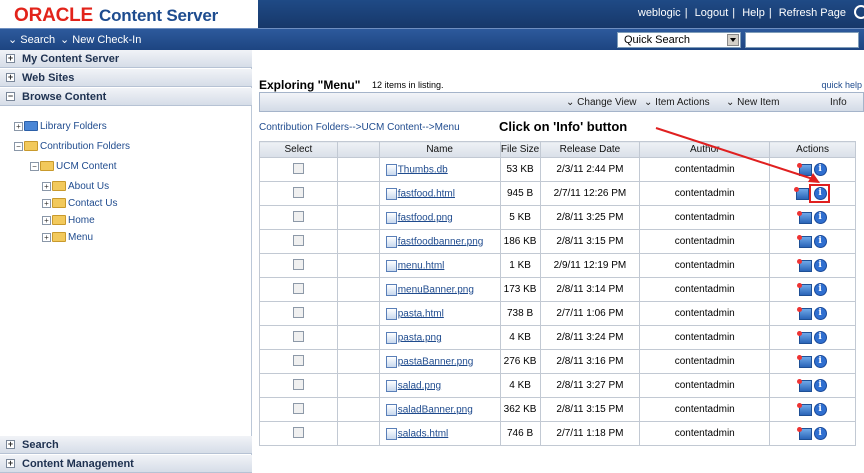  I want to click on file-size-cell: 173 KB, so click(520, 289).